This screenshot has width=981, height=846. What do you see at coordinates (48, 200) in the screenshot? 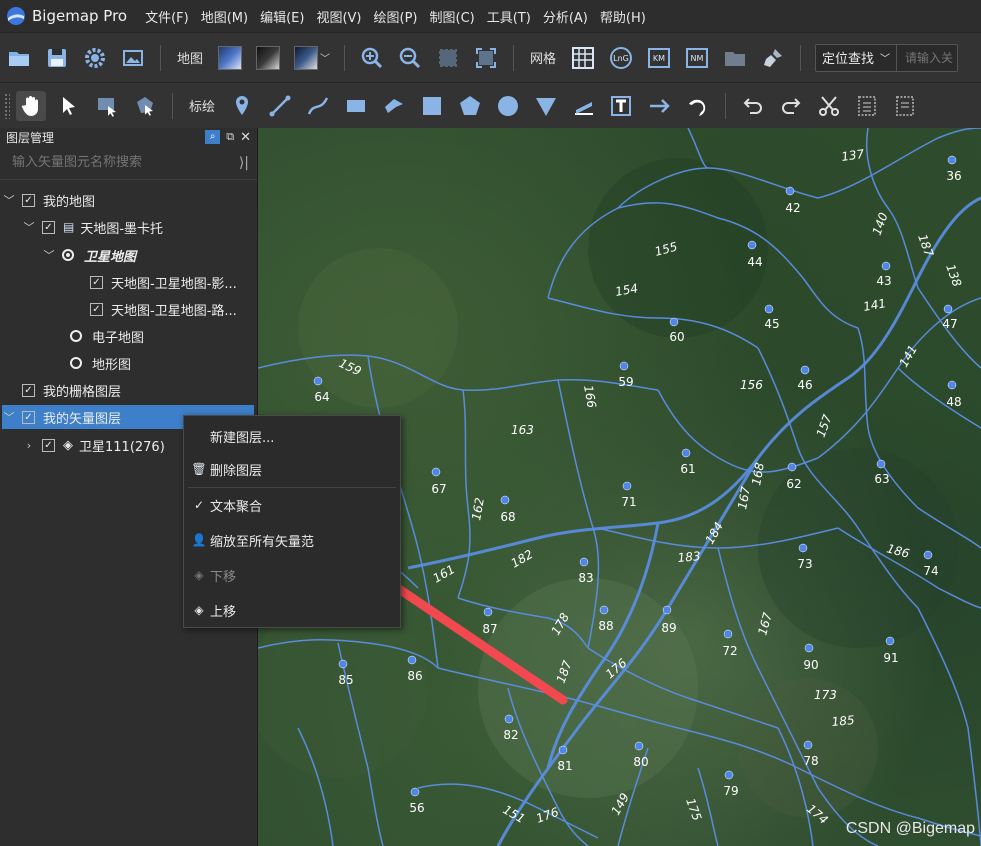
I see `tree-item-my-map: ﹀ ✓ 我的地图` at bounding box center [48, 200].